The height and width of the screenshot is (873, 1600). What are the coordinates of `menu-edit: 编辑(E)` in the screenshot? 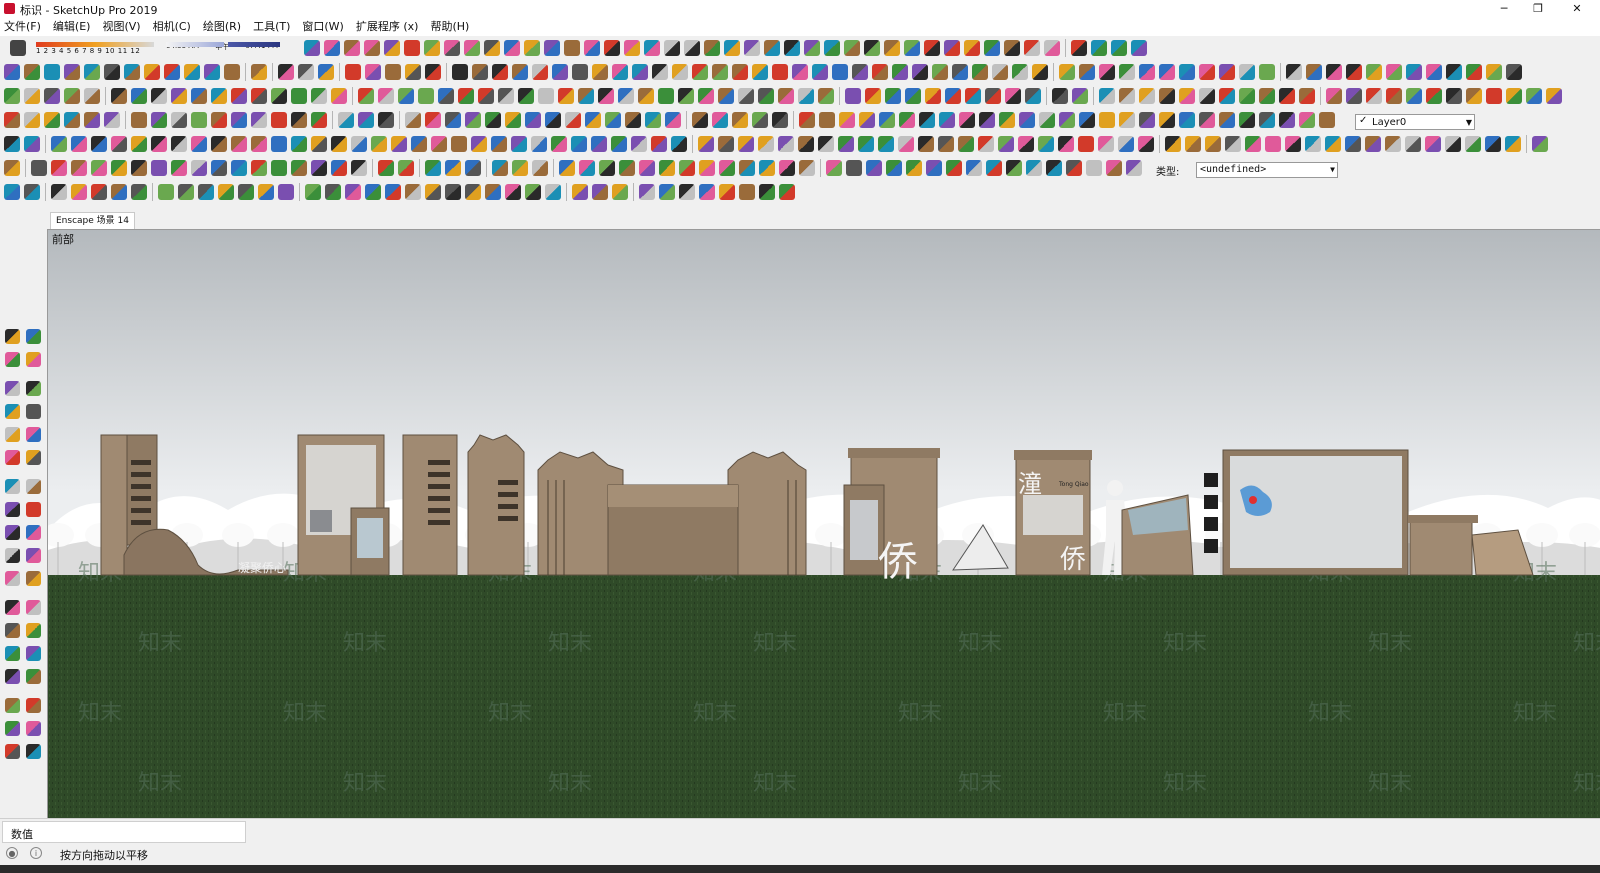 It's located at (72, 27).